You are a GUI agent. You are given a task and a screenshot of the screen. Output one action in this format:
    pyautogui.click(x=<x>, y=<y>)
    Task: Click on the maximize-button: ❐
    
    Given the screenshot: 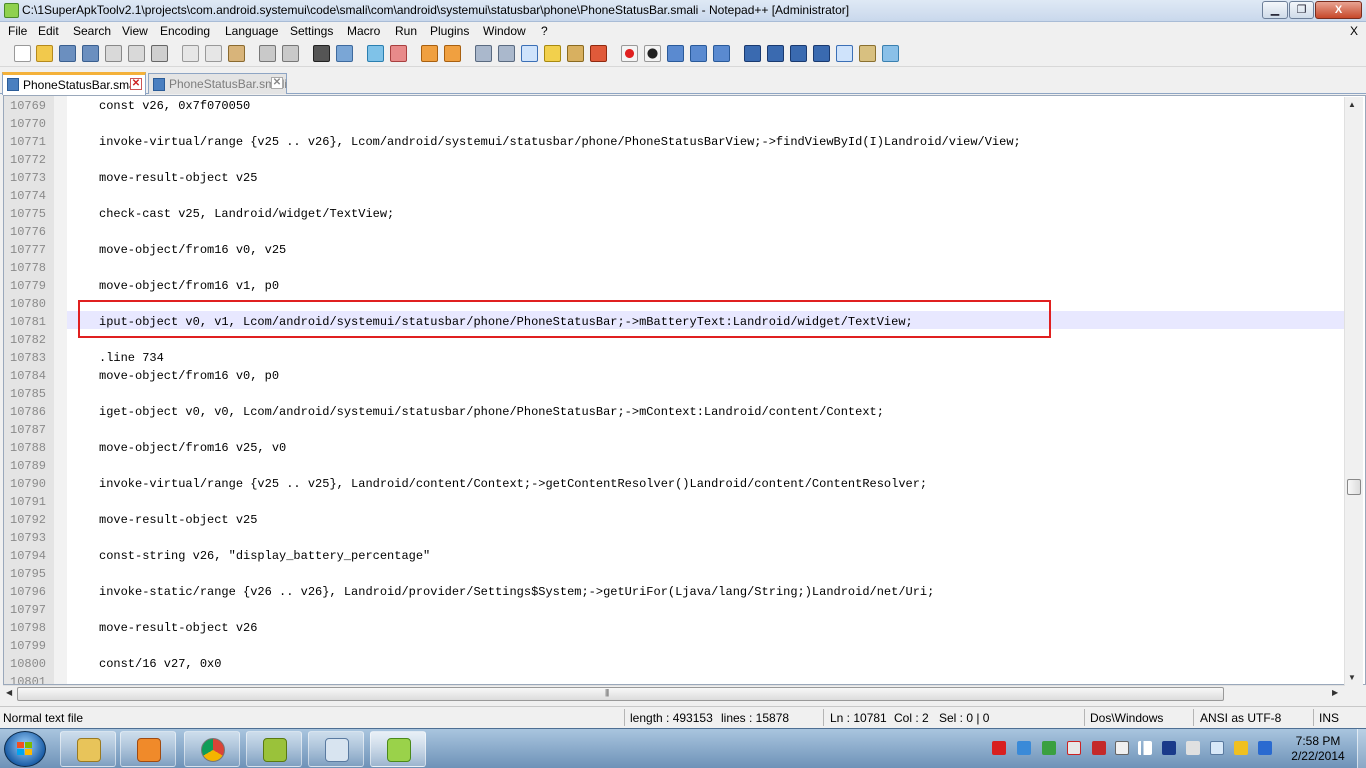 What is the action you would take?
    pyautogui.click(x=1301, y=10)
    